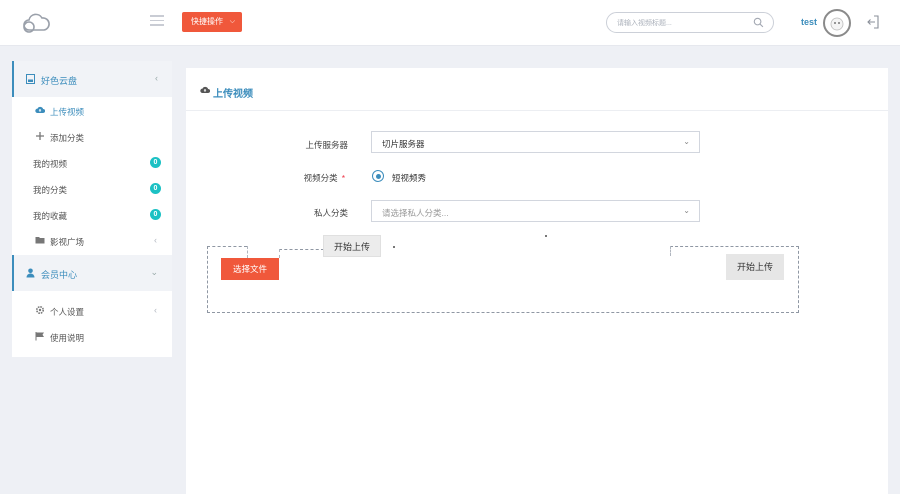  What do you see at coordinates (92, 188) in the screenshot?
I see `sidebar-item-my-categories: 我的分类 0` at bounding box center [92, 188].